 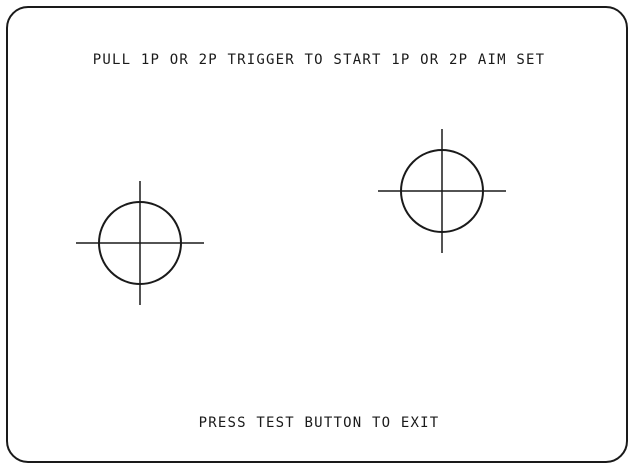 I want to click on exit-instruction: PRESS TEST BUTTON TO EXIT, so click(x=319, y=423).